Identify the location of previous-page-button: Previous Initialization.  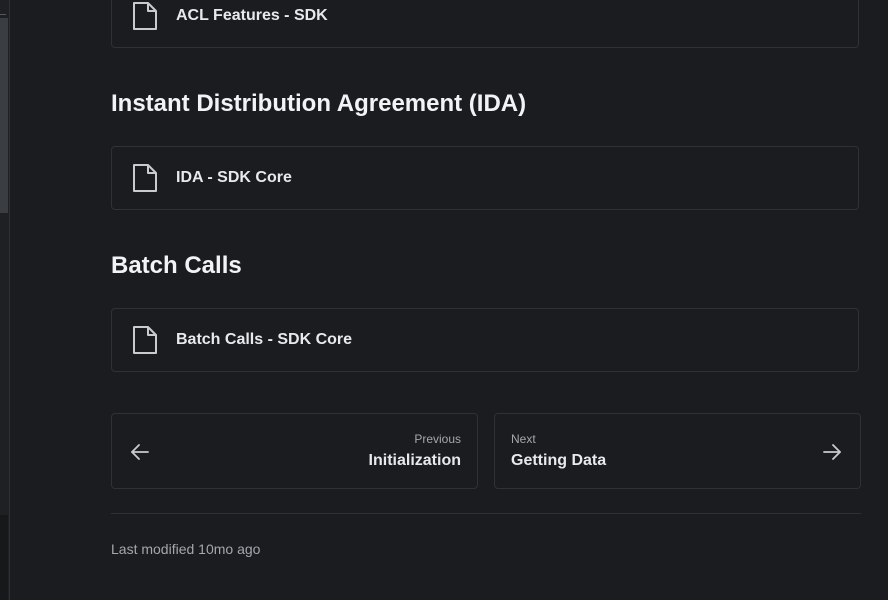
(294, 451).